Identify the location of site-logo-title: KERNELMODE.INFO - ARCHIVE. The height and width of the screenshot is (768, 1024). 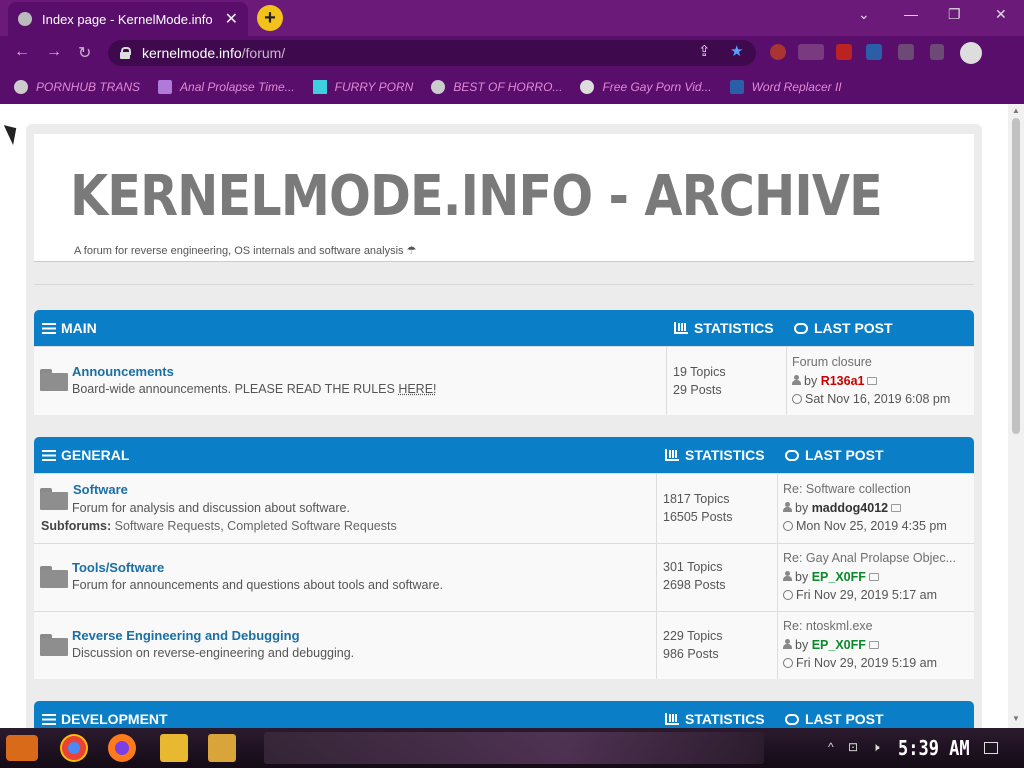
(476, 196).